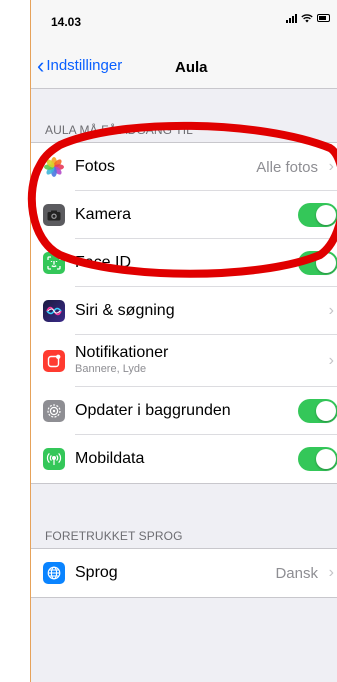 The image size is (337, 682). I want to click on face-id-toggle, so click(317, 263).